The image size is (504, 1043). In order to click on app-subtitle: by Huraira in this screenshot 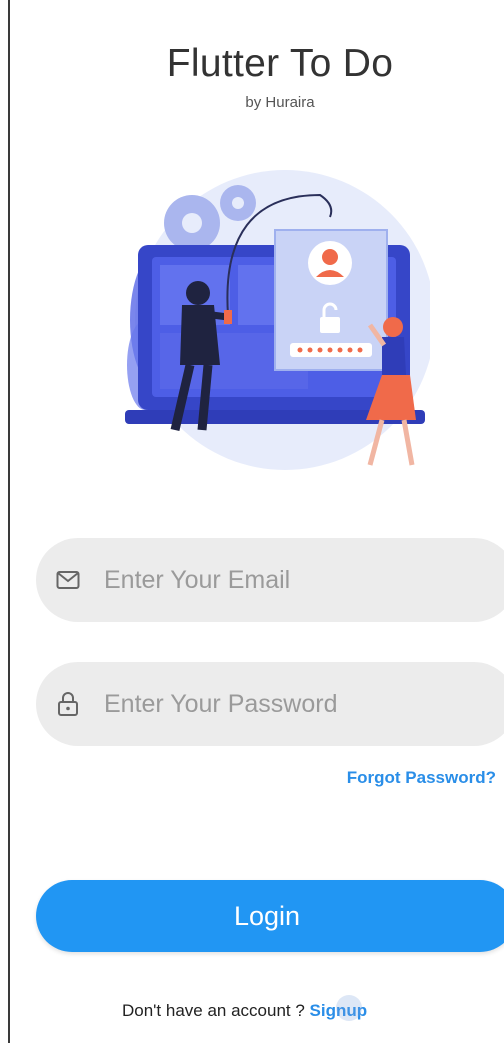, I will do `click(280, 102)`.